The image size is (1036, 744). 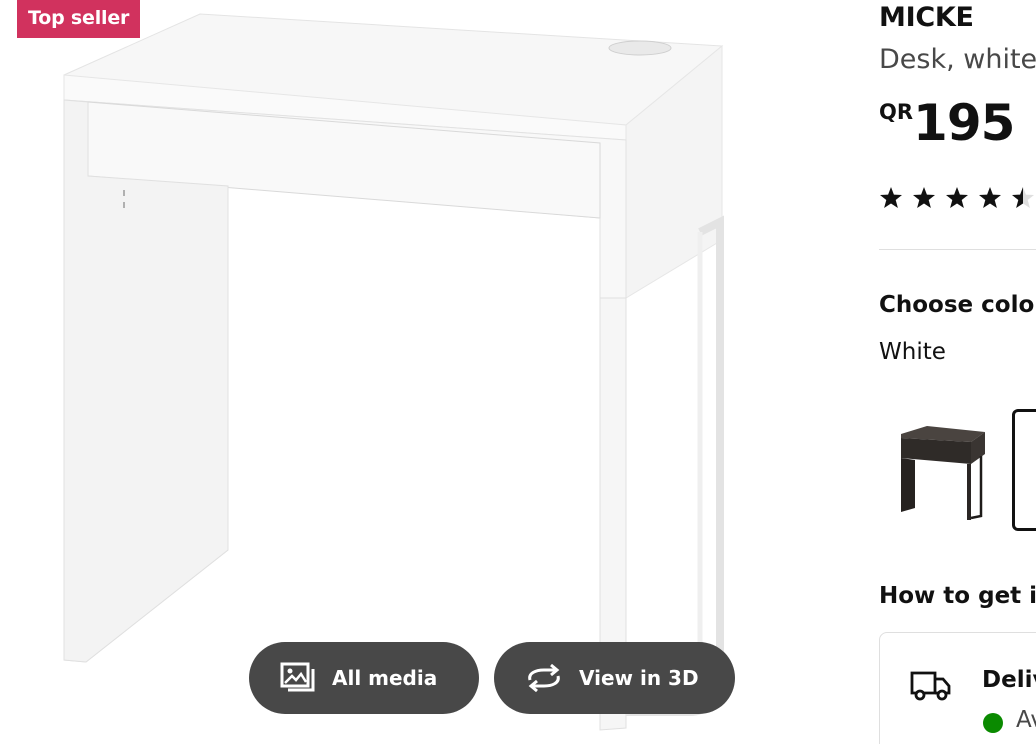 I want to click on product-description: Desk, white, so click(x=957, y=59).